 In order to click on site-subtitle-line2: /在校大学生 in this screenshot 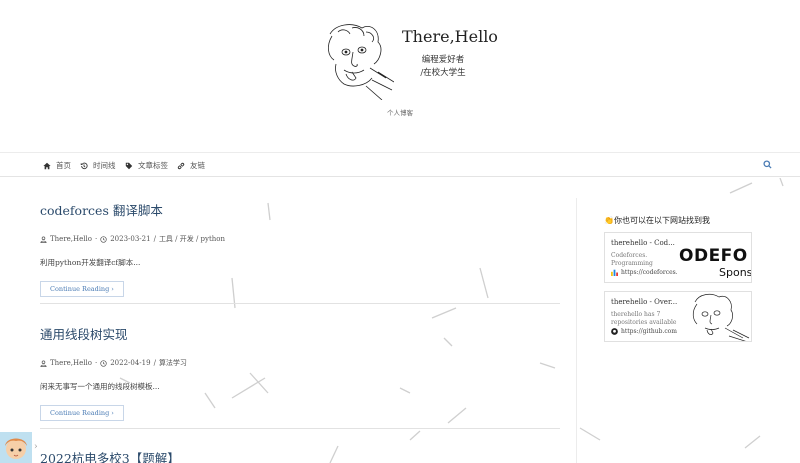, I will do `click(443, 73)`.